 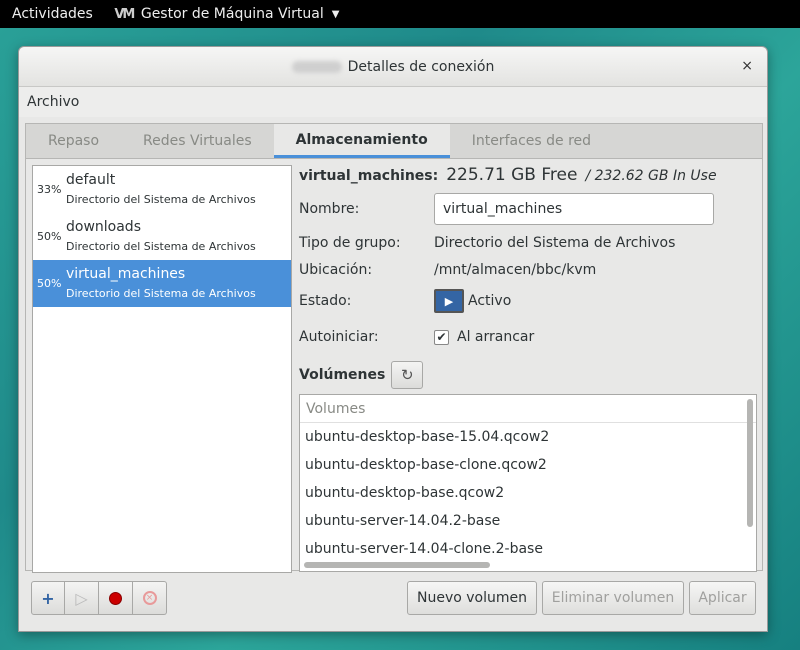 I want to click on add-pool-button: +, so click(x=48, y=598).